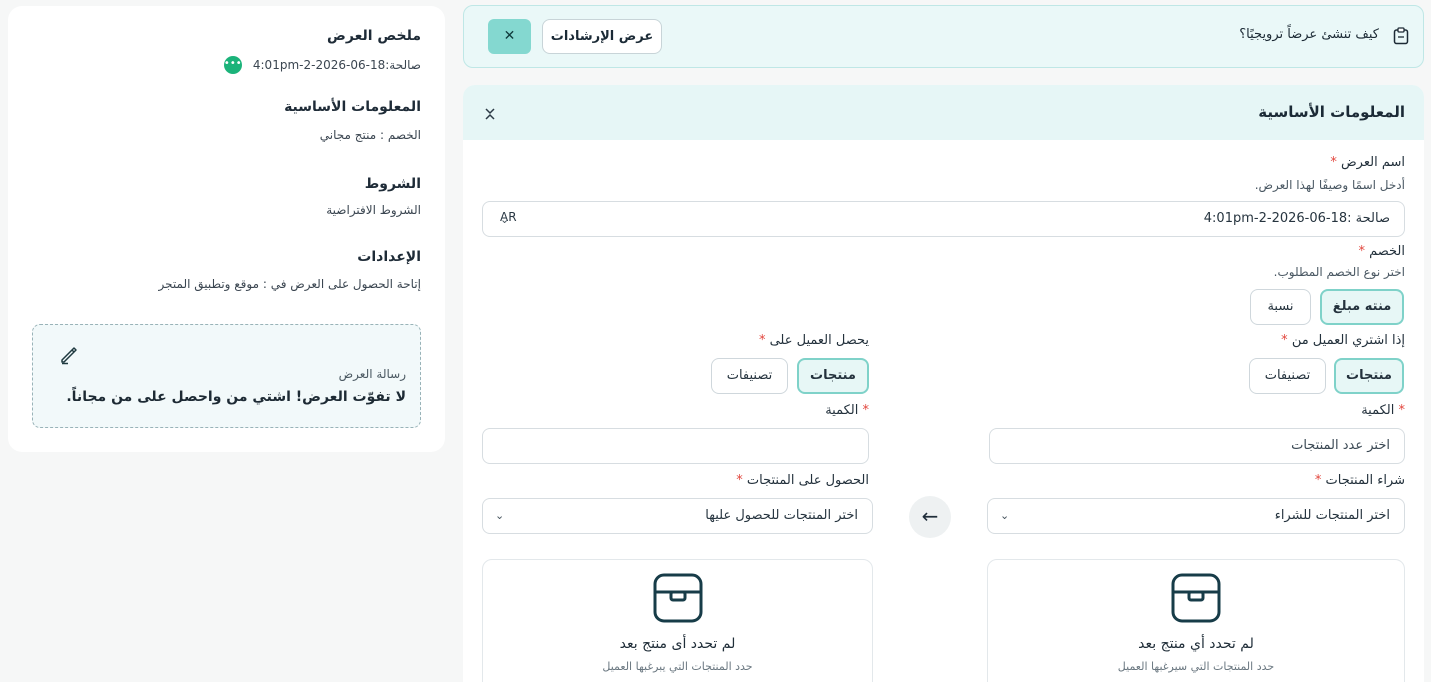 This screenshot has width=1431, height=682. What do you see at coordinates (1196, 516) in the screenshot?
I see `buy-products-select: اختر المنتجات للشراء` at bounding box center [1196, 516].